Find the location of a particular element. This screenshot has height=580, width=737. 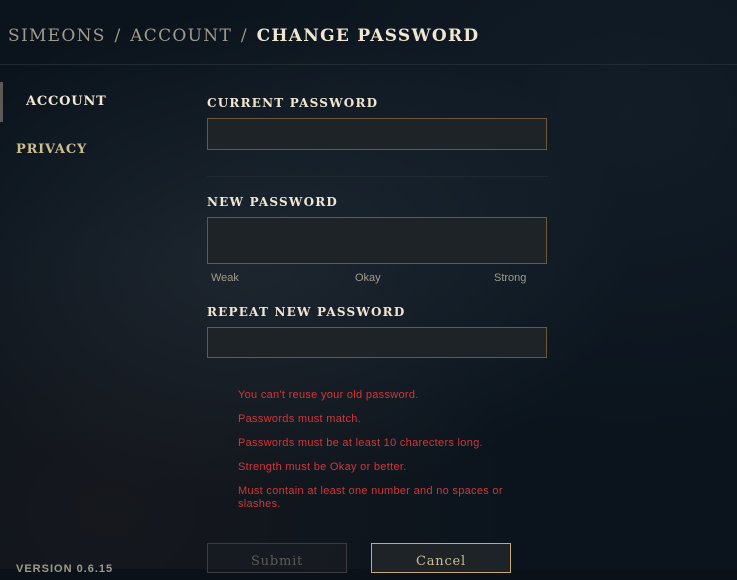

current-password-label: CURRENT PASSWORD is located at coordinates (293, 103).